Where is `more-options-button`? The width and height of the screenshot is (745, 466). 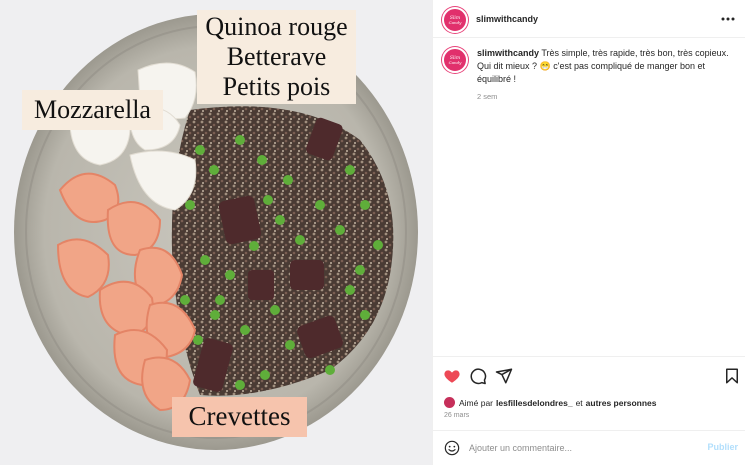 more-options-button is located at coordinates (728, 19).